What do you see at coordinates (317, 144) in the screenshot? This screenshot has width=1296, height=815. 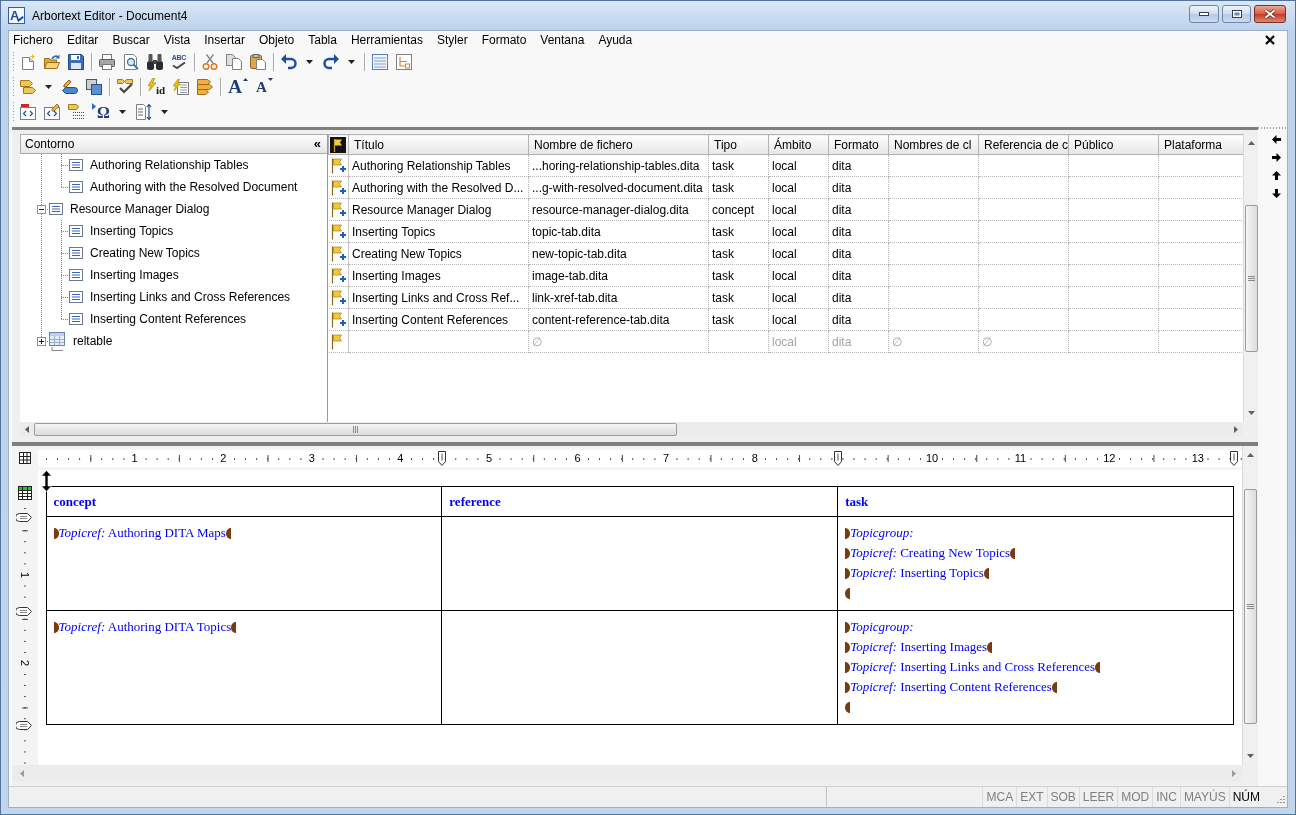 I see `collapse-button: «` at bounding box center [317, 144].